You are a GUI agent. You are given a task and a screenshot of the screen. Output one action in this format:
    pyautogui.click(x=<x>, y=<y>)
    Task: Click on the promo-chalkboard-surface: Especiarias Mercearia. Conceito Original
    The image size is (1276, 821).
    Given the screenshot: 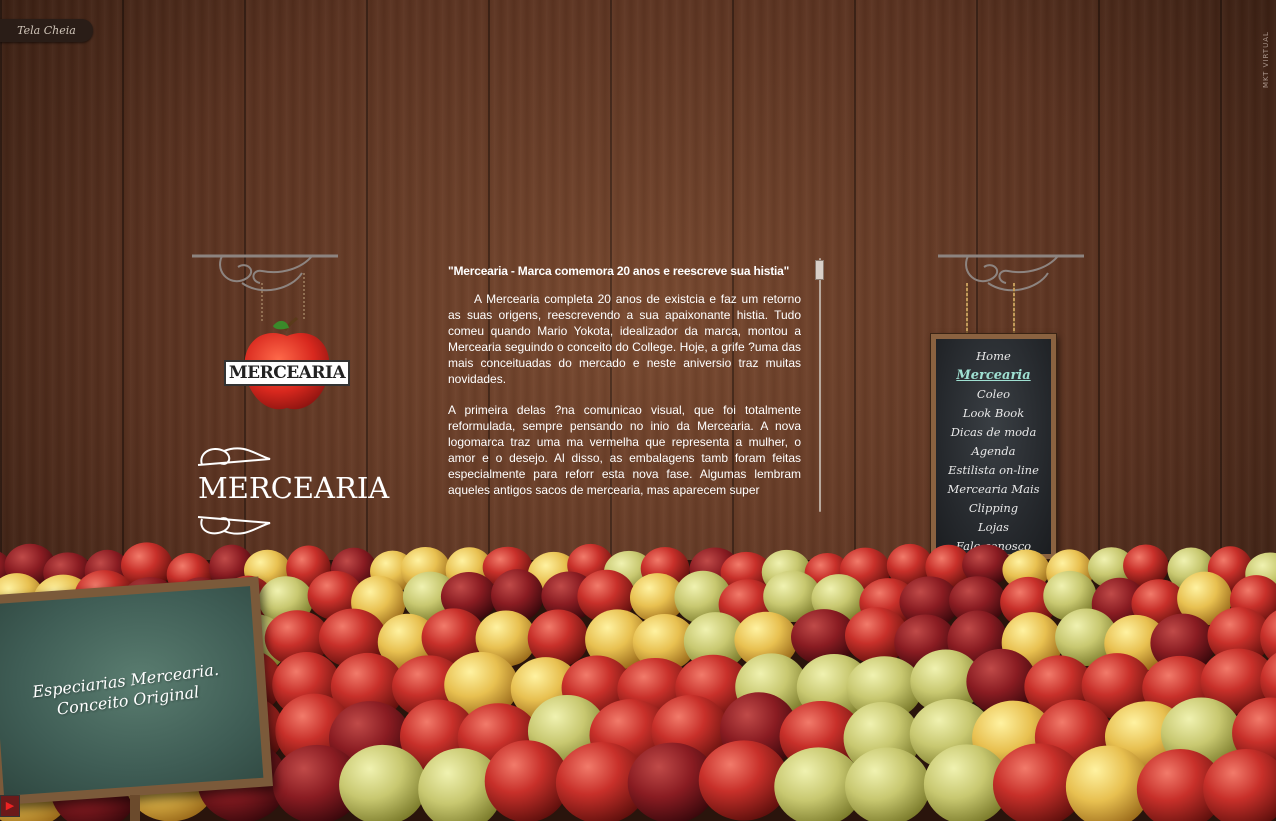 What is the action you would take?
    pyautogui.click(x=132, y=691)
    